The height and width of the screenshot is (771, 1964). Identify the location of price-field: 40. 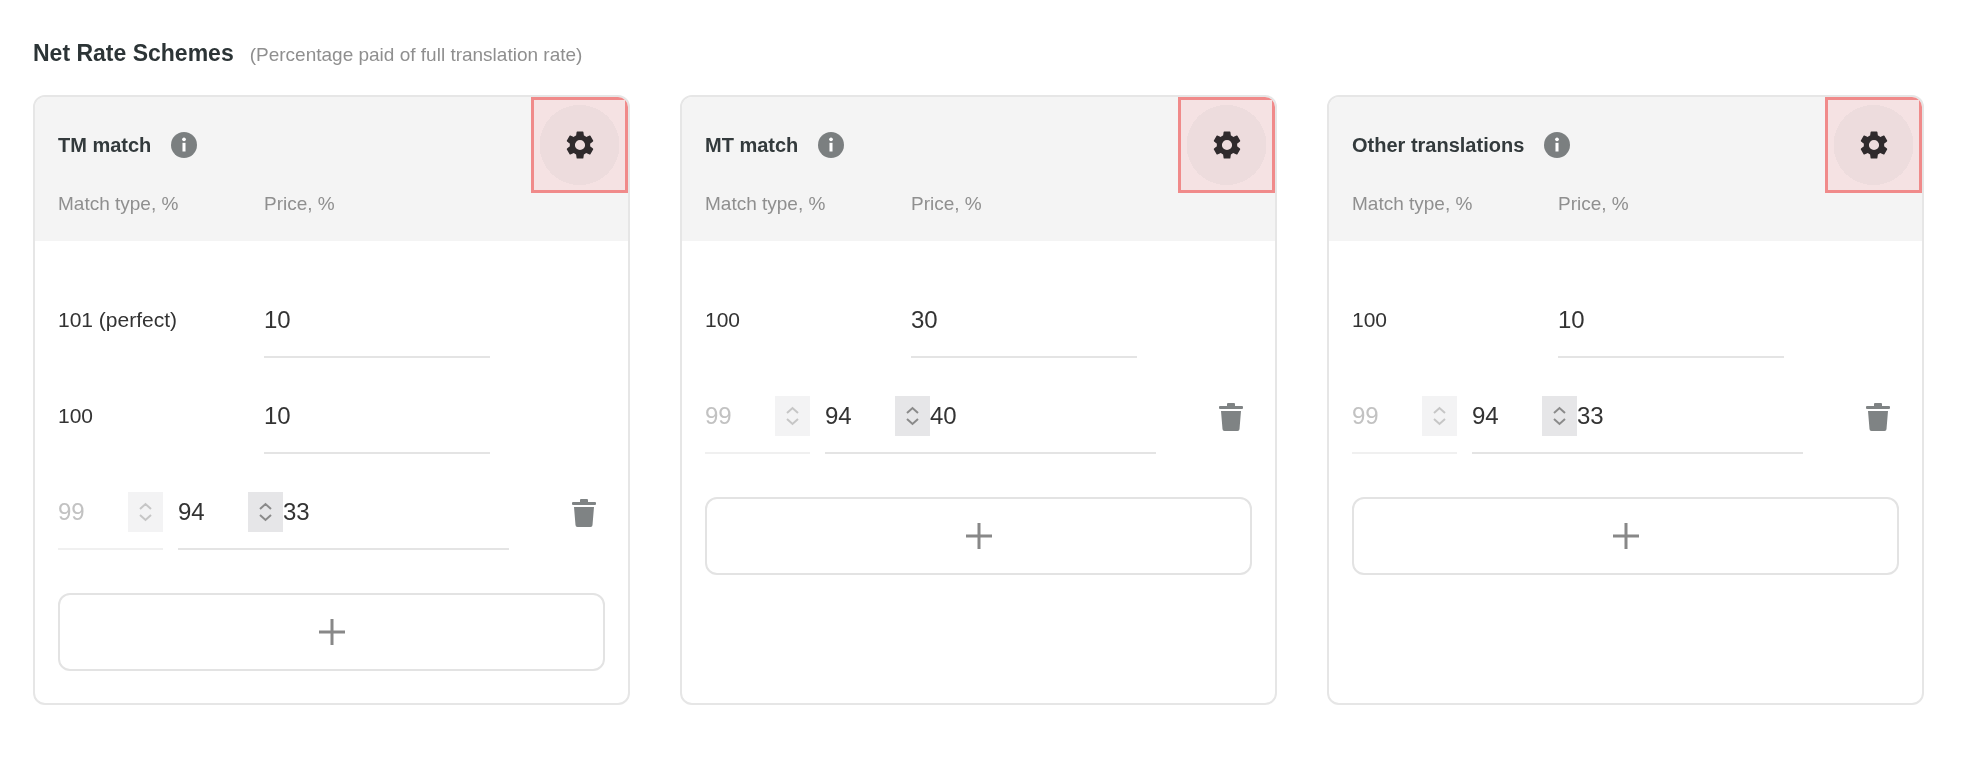
(1043, 416).